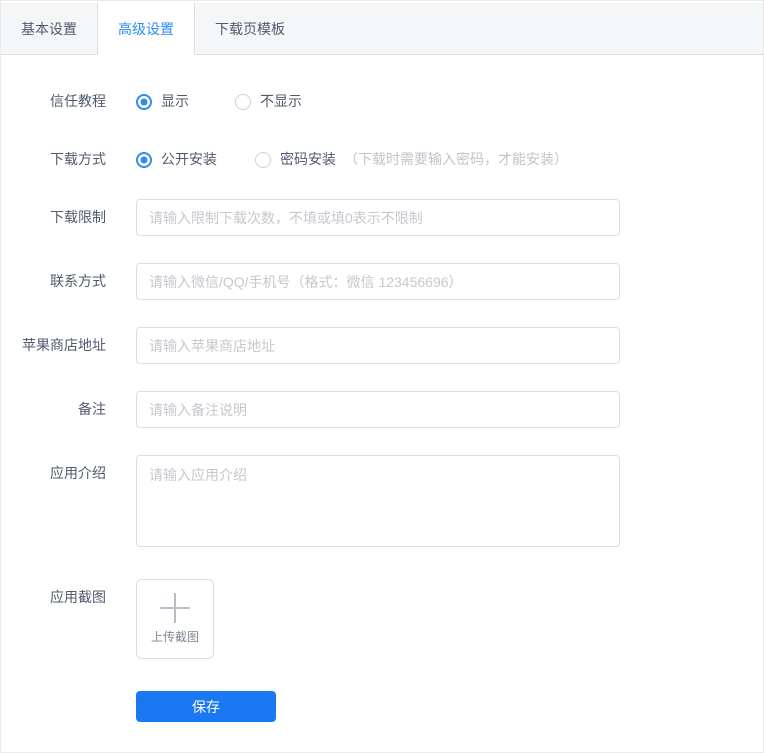  What do you see at coordinates (378, 409) in the screenshot?
I see `remark-input` at bounding box center [378, 409].